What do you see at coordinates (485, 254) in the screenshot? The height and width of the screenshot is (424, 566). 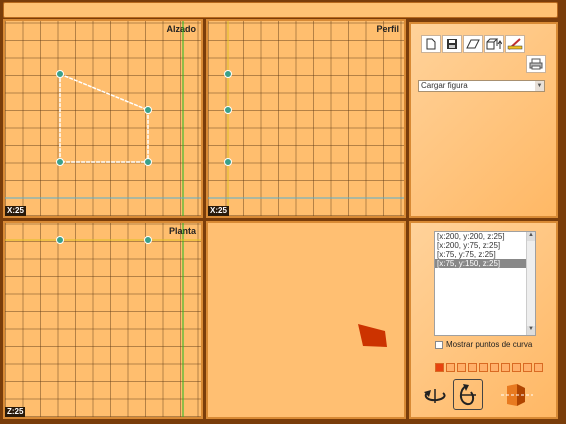 I see `list-item: [x:75, y:75, z:25]` at bounding box center [485, 254].